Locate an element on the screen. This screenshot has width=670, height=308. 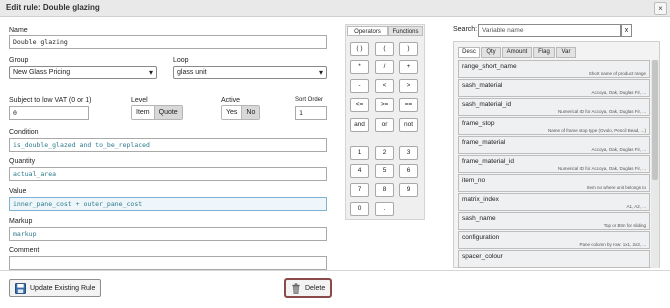
active-option-yes: Yes is located at coordinates (232, 112).